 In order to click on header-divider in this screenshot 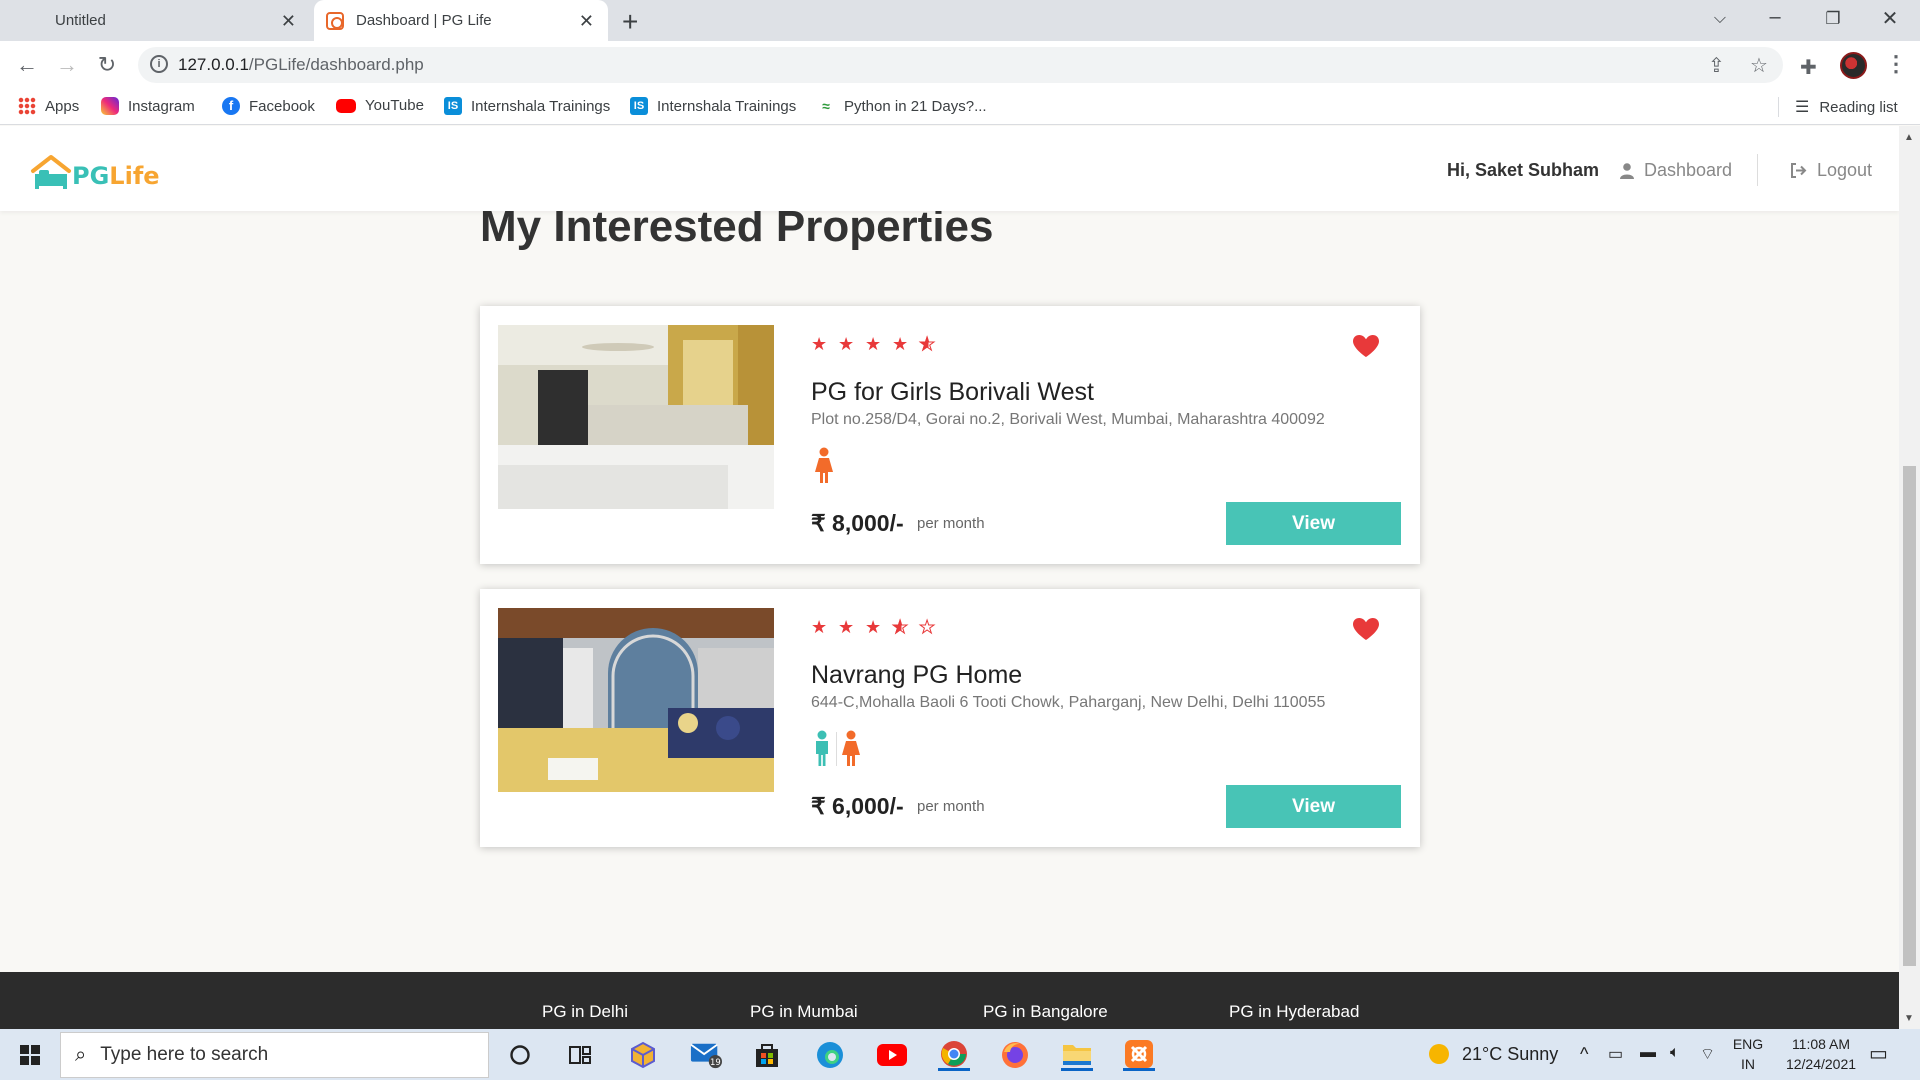, I will do `click(1757, 170)`.